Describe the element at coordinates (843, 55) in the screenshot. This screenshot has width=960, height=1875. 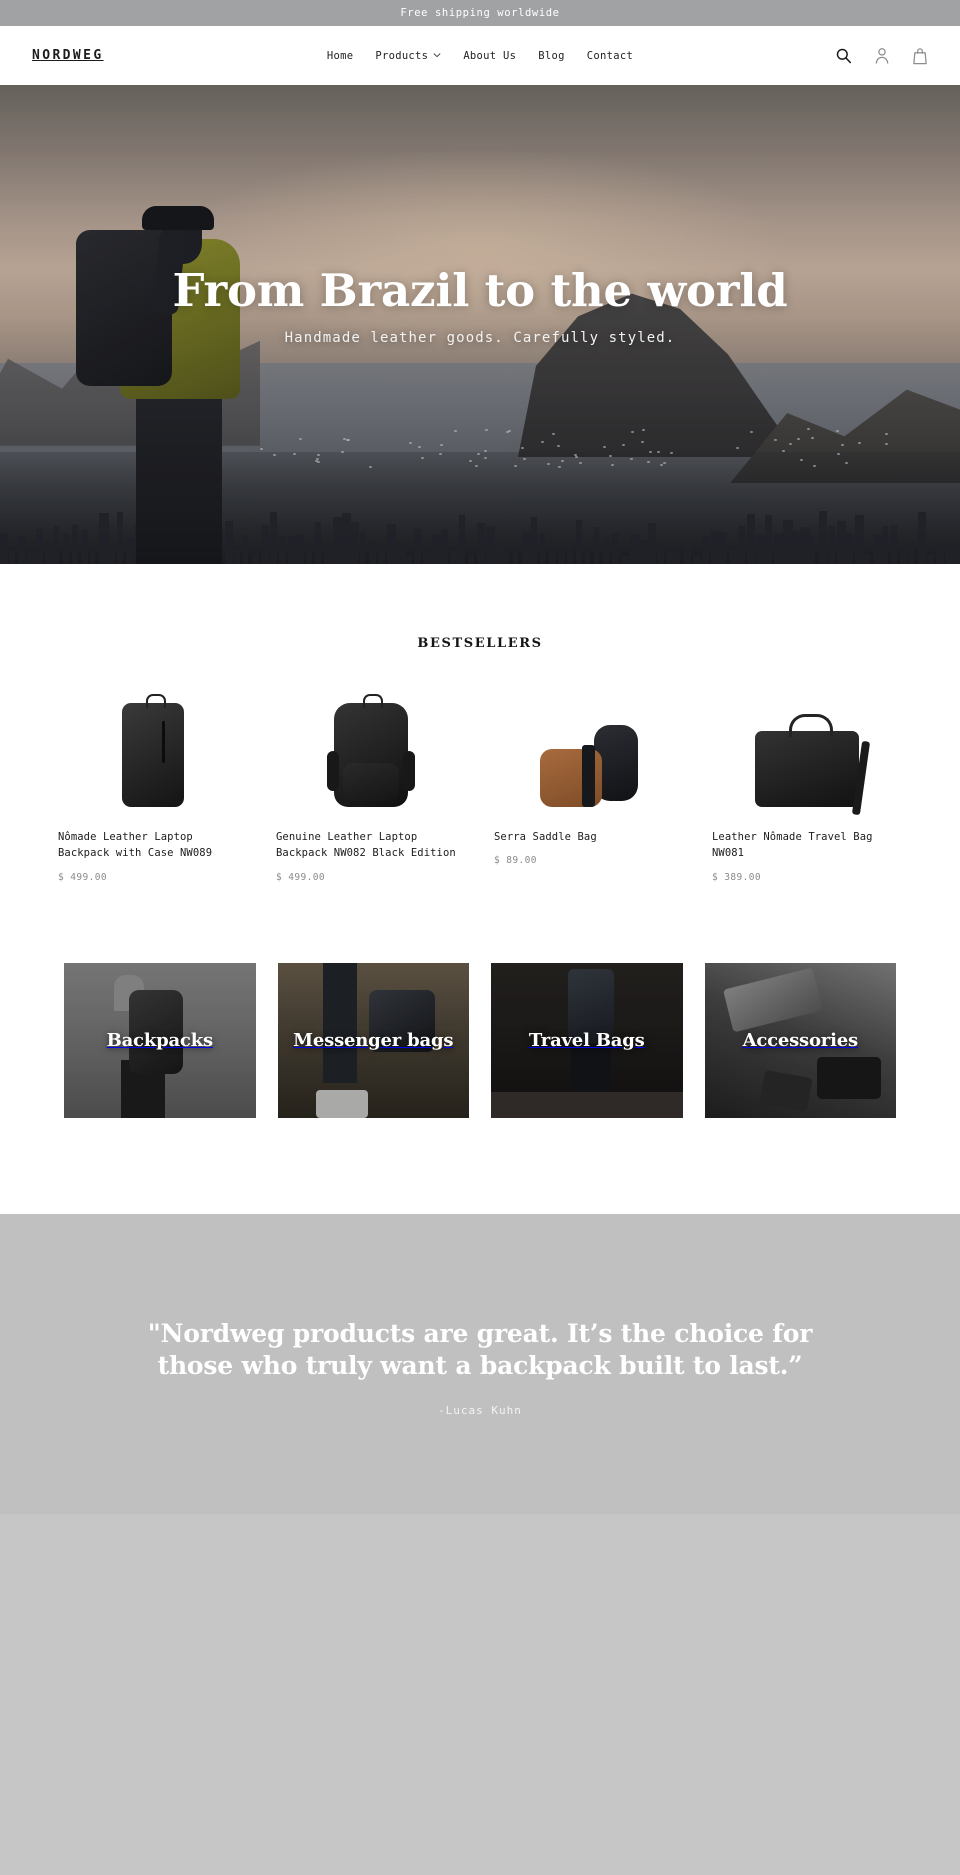
I see `search-icon` at that location.